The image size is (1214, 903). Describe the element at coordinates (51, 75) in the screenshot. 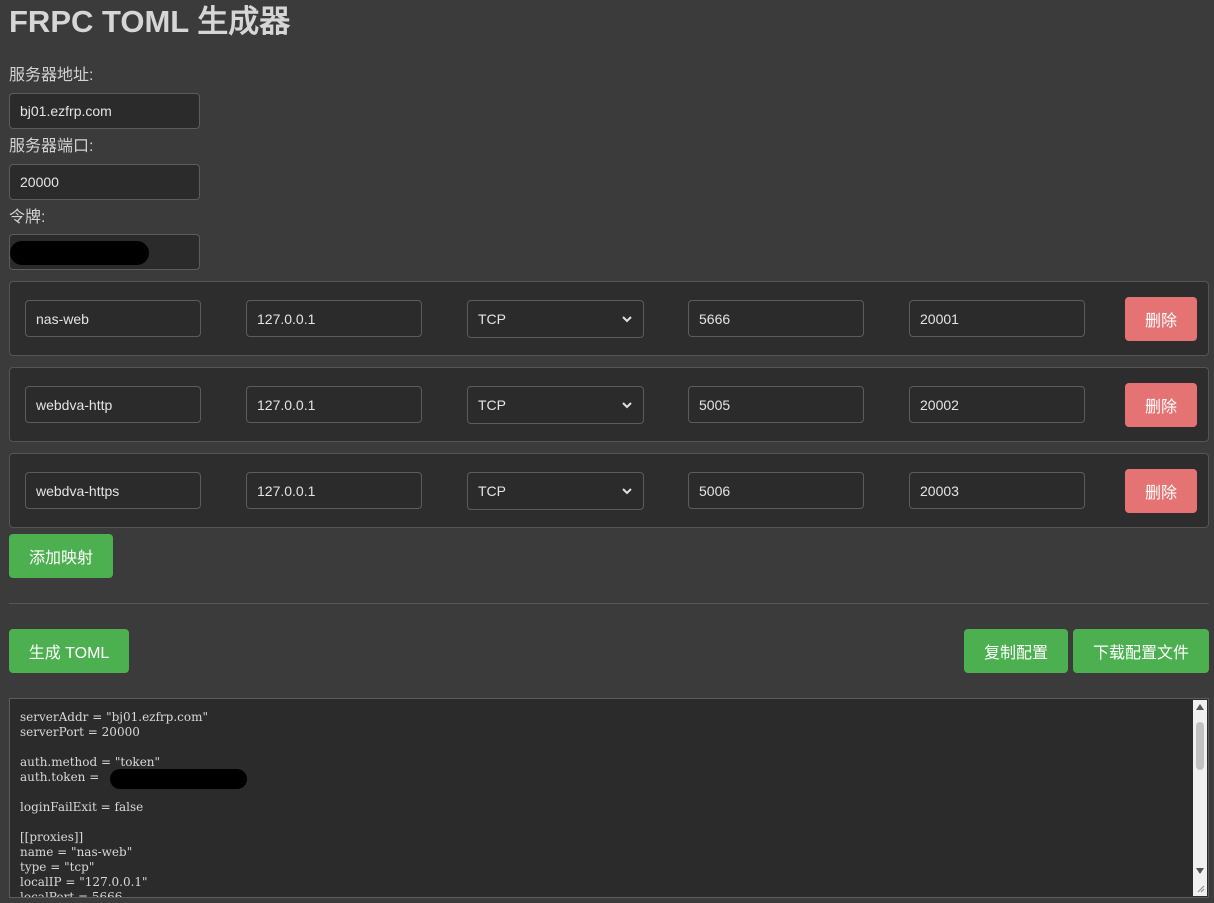

I see `server-address-label: 服务器地址:` at that location.